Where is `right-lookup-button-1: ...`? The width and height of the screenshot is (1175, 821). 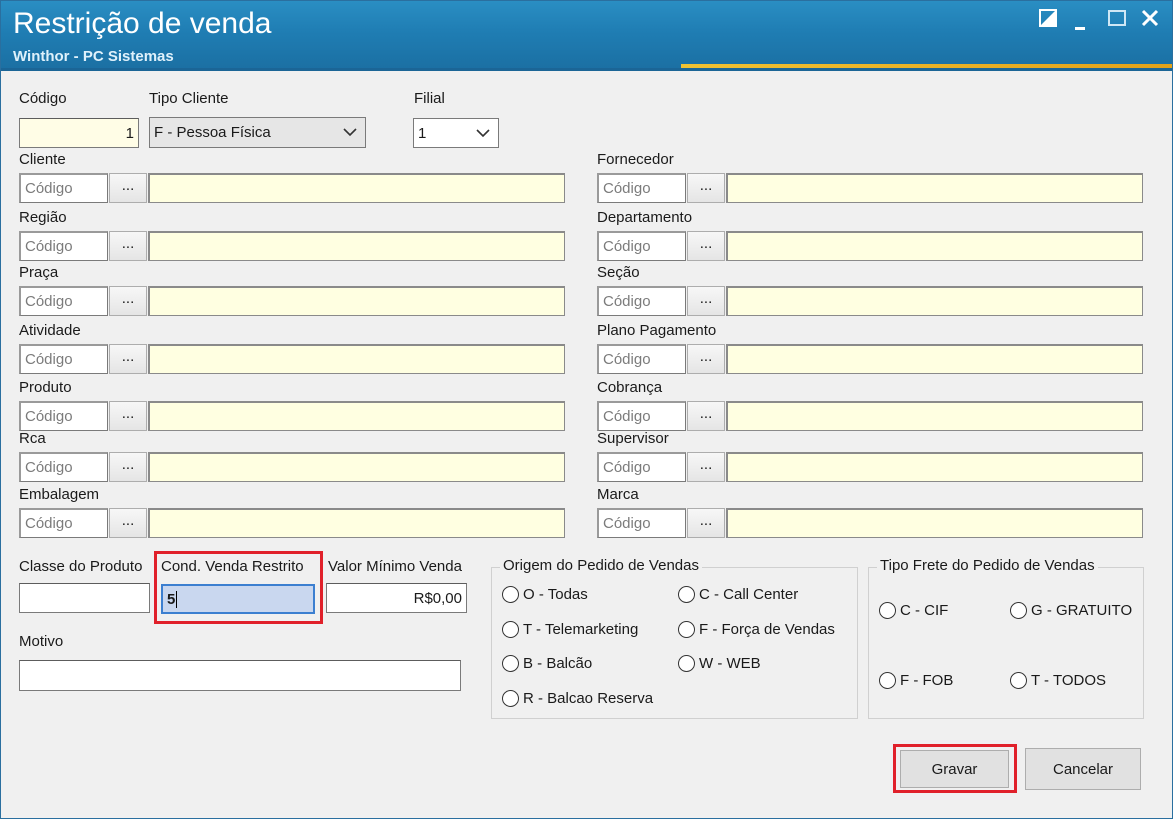
right-lookup-button-1: ... is located at coordinates (706, 246).